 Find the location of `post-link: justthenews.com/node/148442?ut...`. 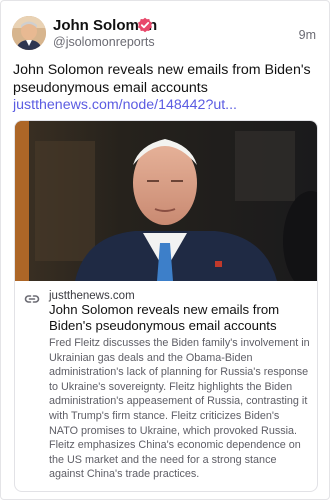

post-link: justthenews.com/node/148442?ut... is located at coordinates (125, 105).